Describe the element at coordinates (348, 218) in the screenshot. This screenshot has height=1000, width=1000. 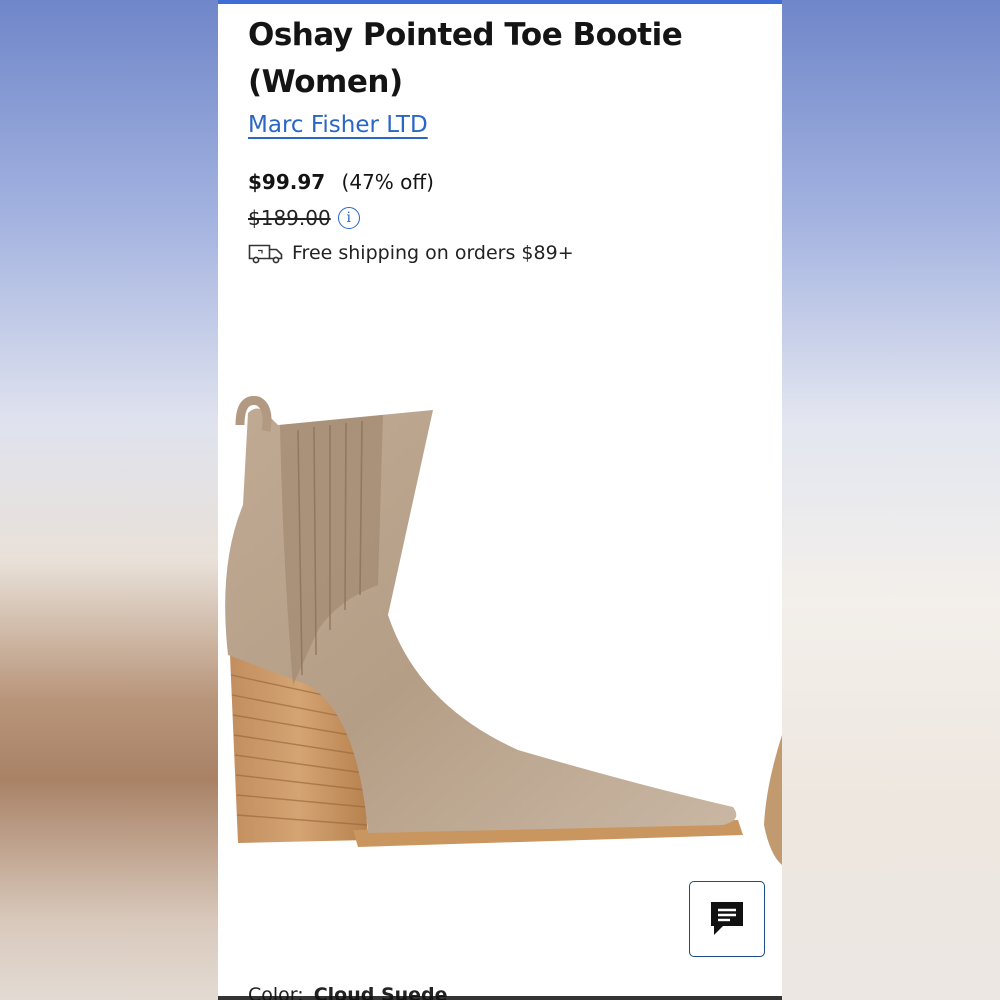
I see `info-icon: i` at that location.